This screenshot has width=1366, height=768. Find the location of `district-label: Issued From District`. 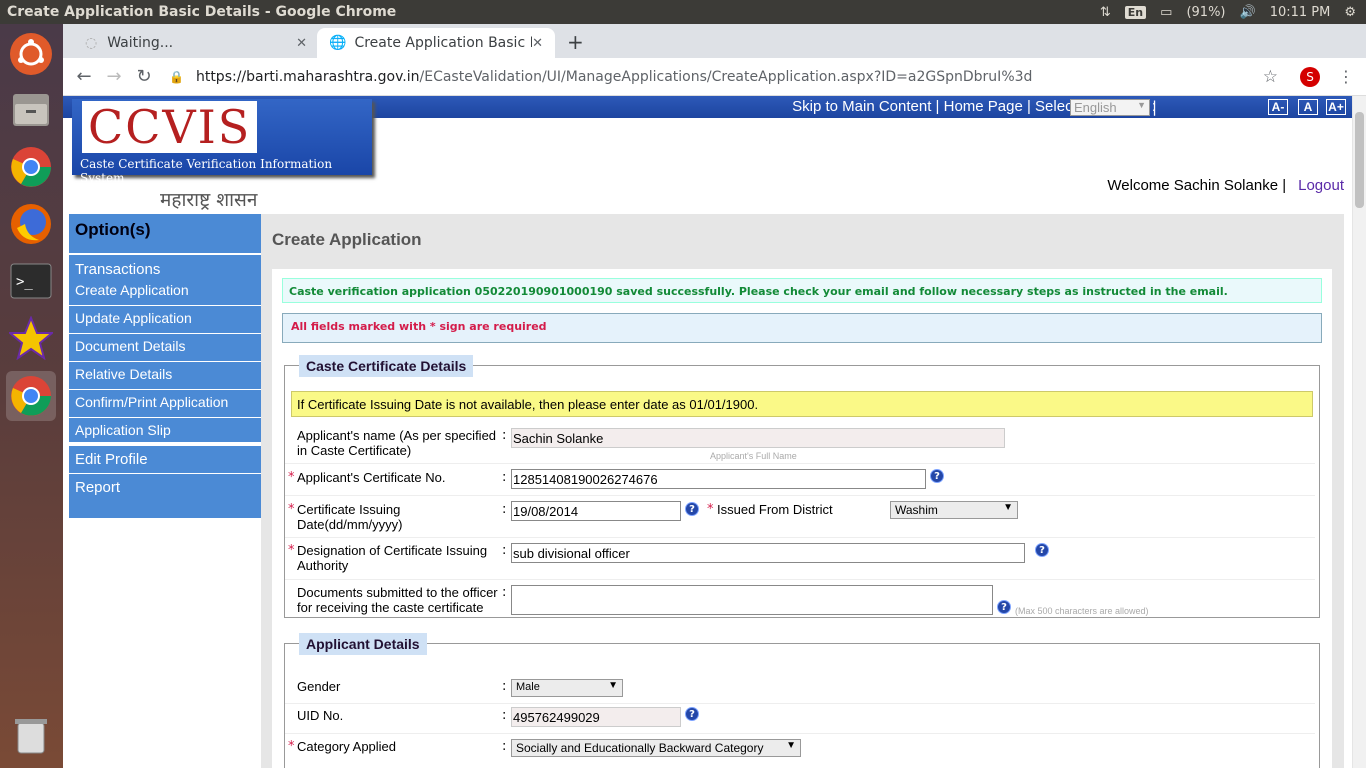

district-label: Issued From District is located at coordinates (775, 509).